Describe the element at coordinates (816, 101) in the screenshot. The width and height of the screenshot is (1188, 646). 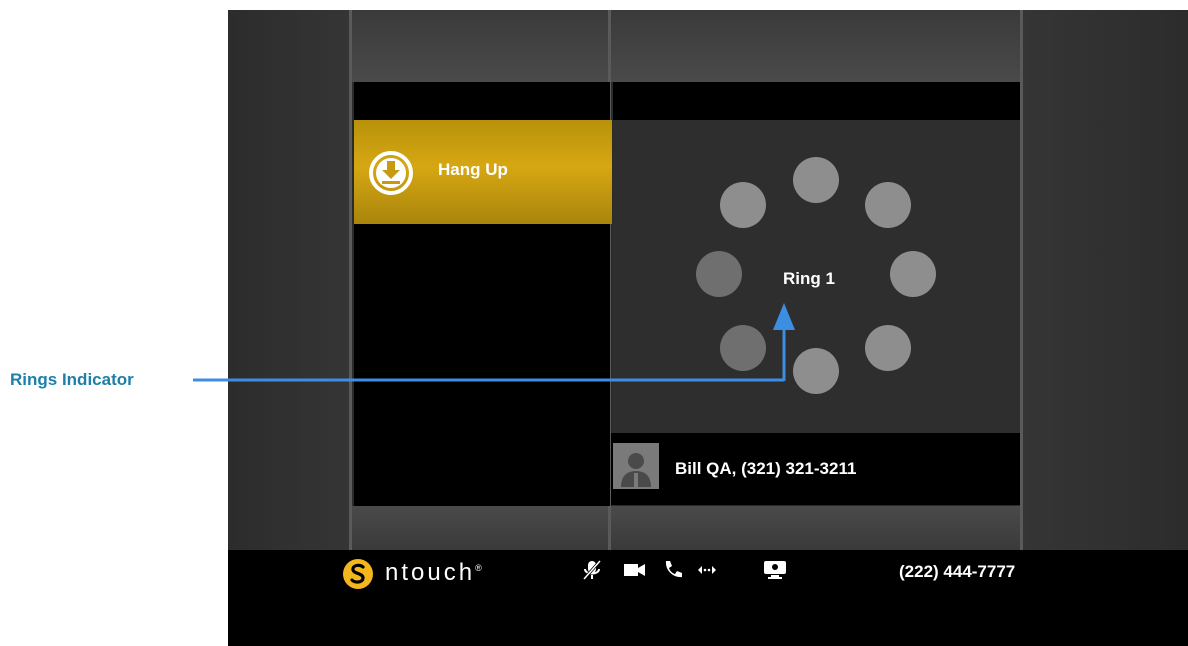
I see `call-header-bar` at that location.